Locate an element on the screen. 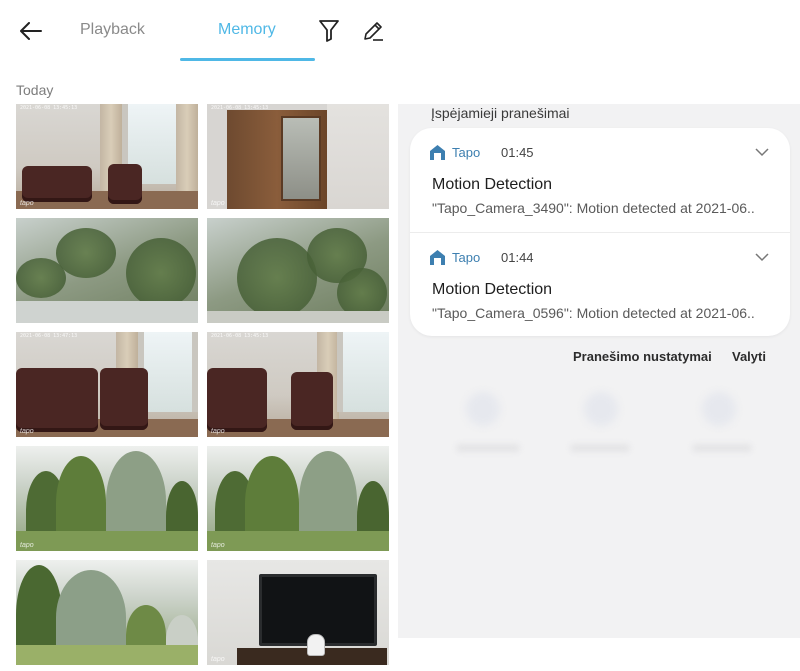  back-button is located at coordinates (31, 31).